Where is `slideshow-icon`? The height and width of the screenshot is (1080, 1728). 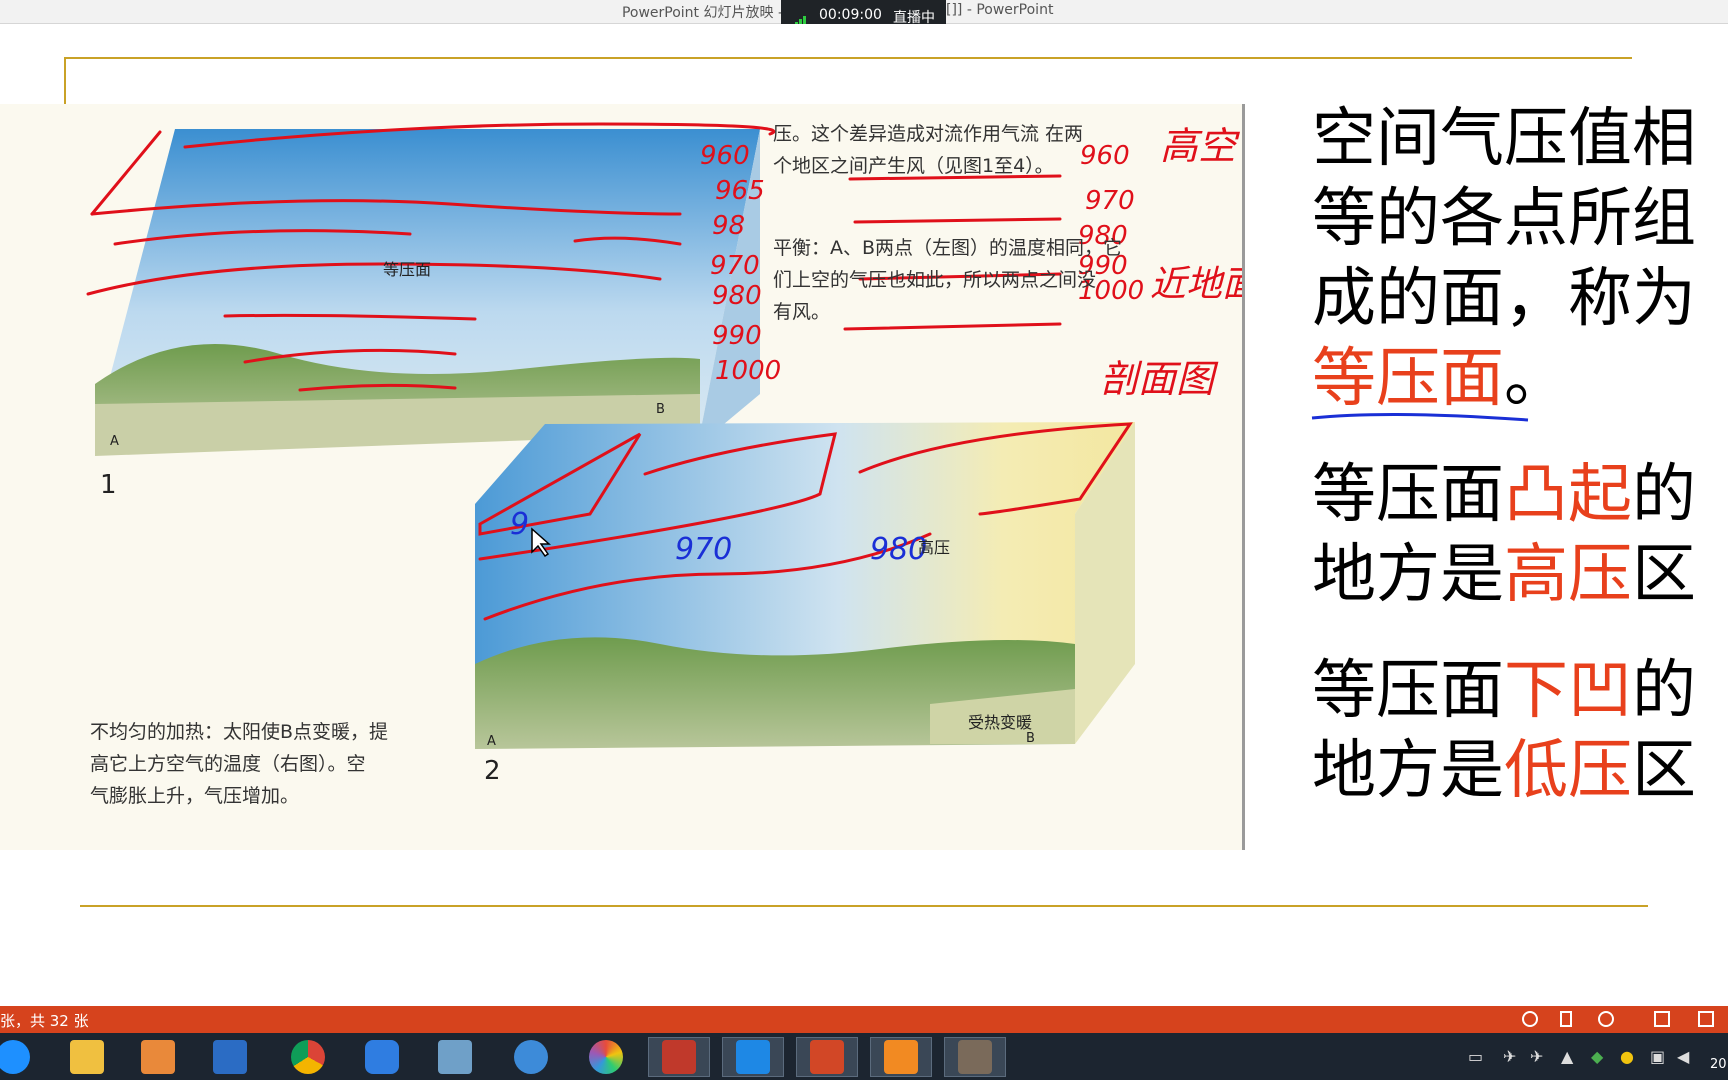 slideshow-icon is located at coordinates (901, 1057).